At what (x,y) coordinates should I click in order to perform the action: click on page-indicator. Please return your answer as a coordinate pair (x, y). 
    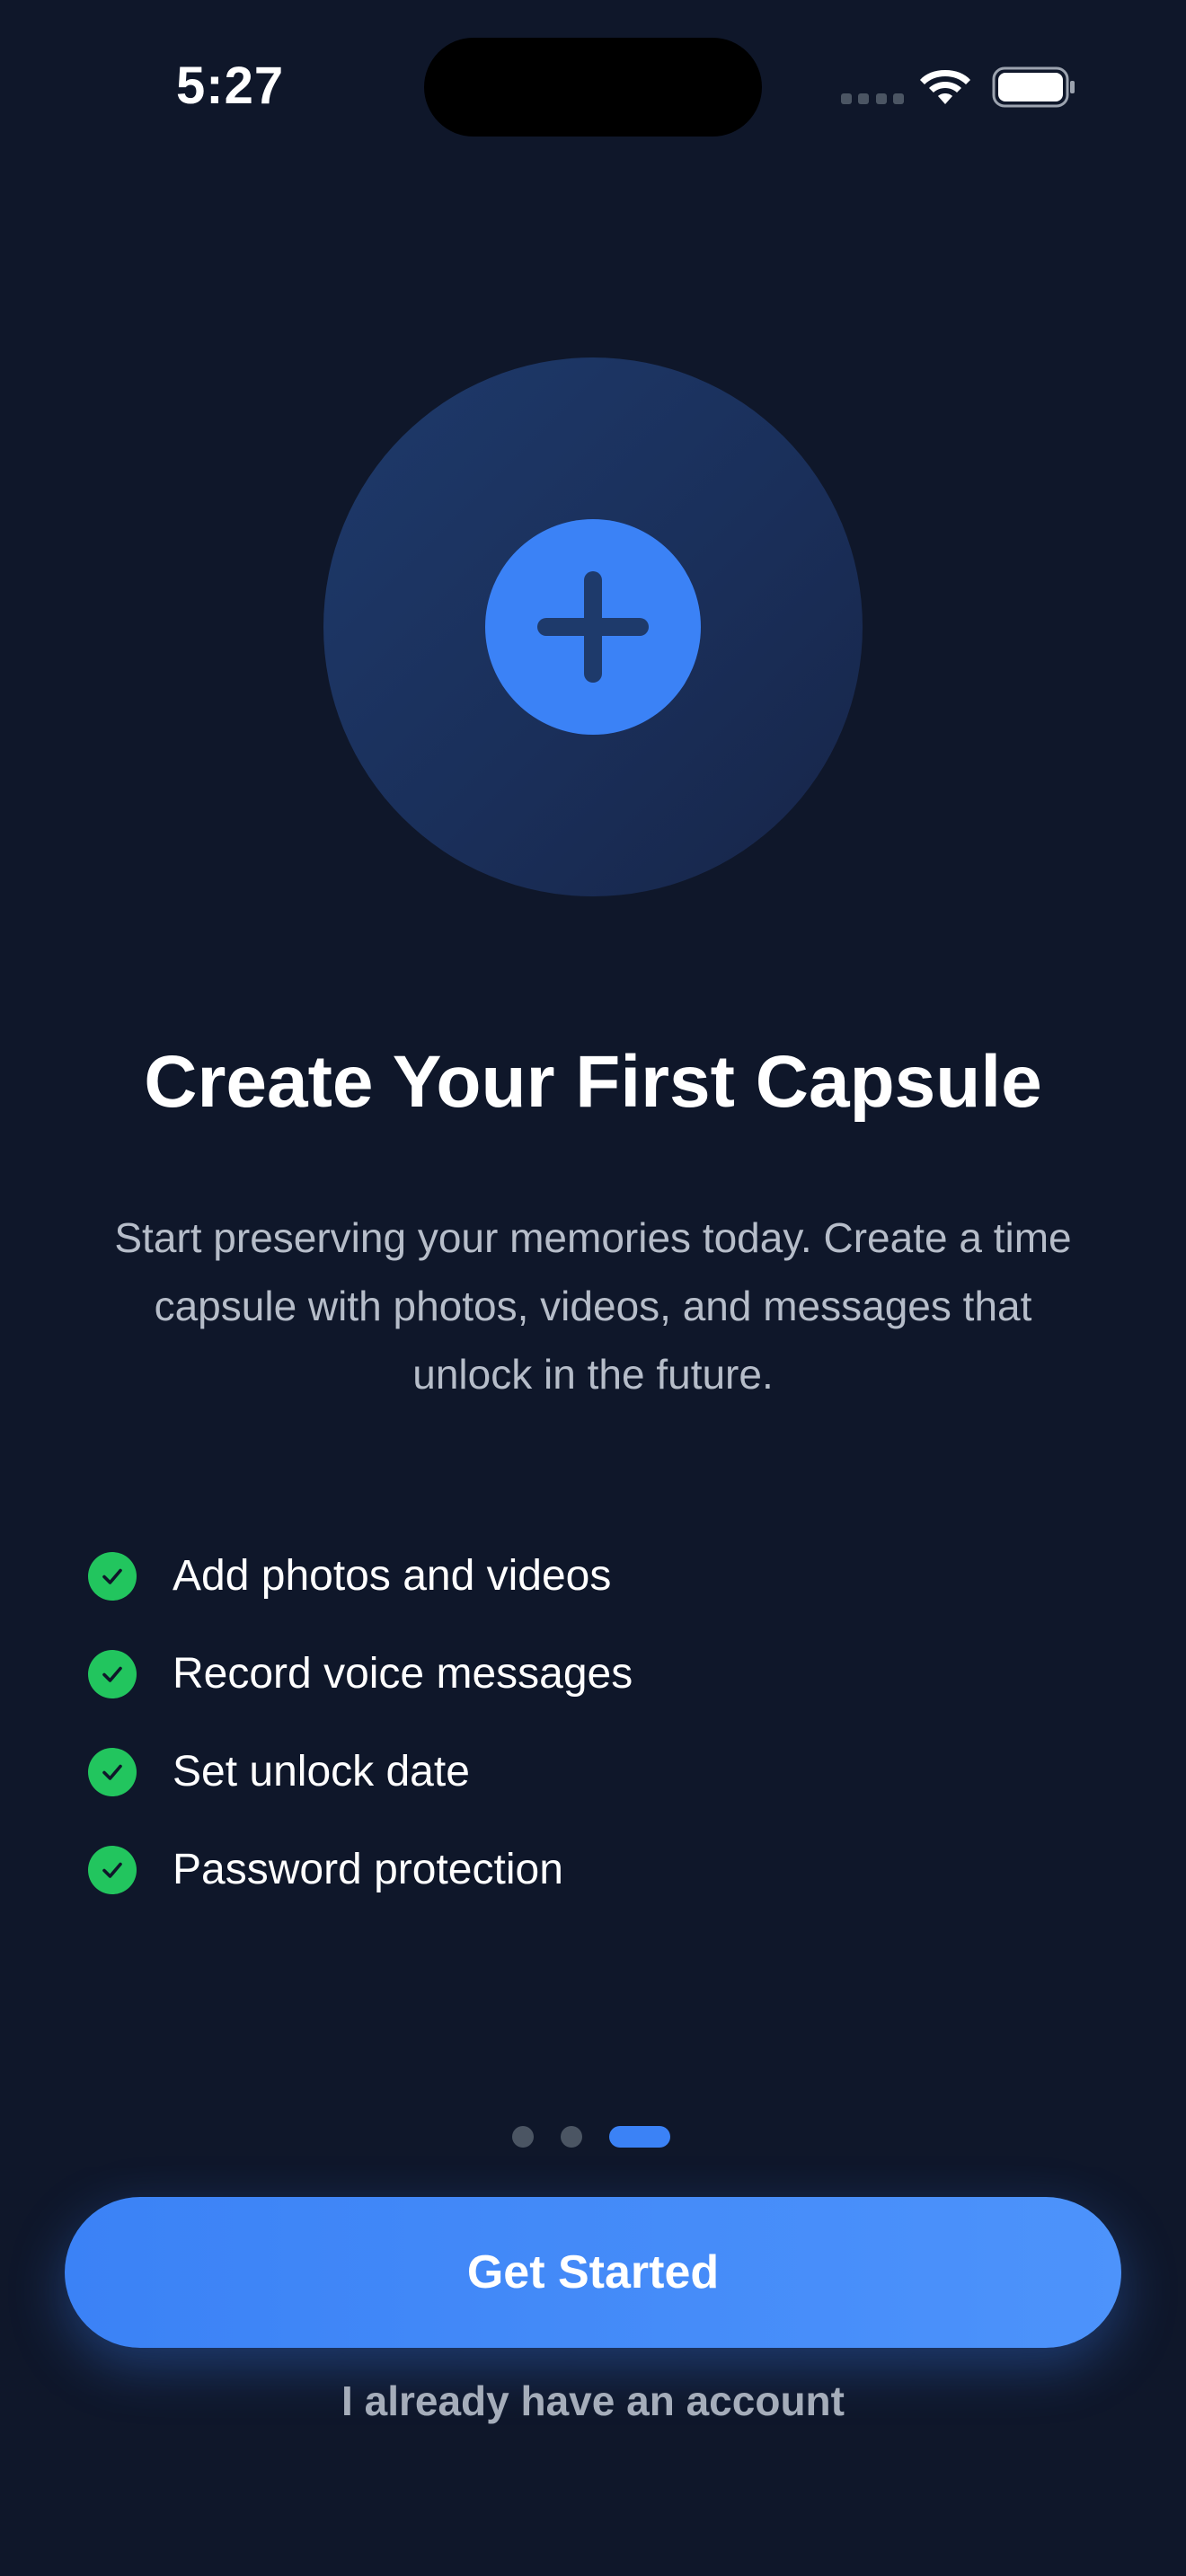
    Looking at the image, I should click on (591, 2137).